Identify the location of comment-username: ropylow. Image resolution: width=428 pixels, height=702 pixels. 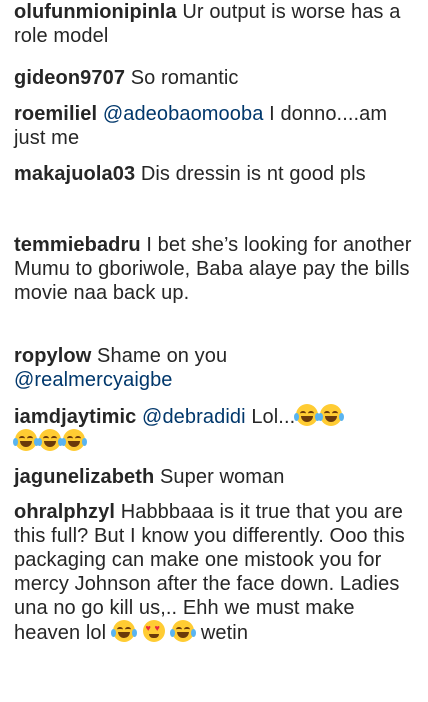
(52, 356).